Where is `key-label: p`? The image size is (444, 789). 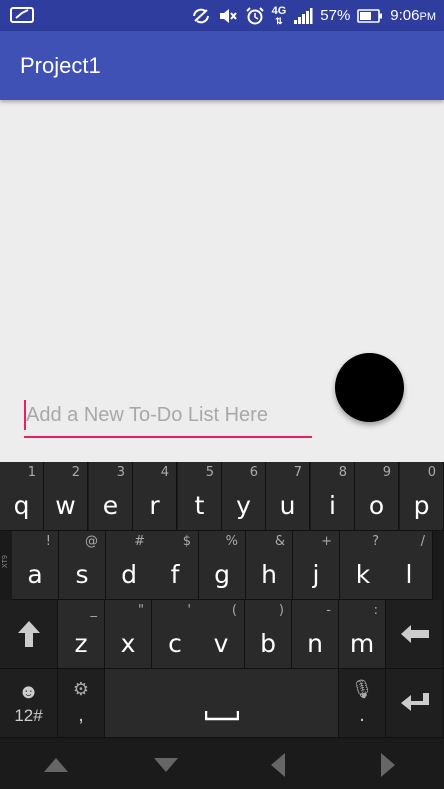
key-label: p is located at coordinates (421, 505).